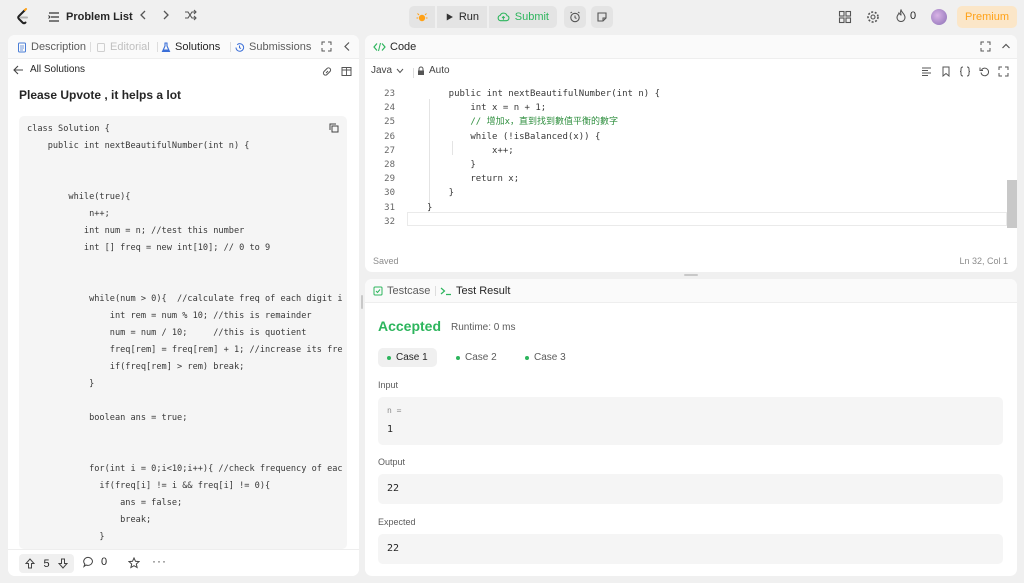  I want to click on expected-label: Expected, so click(397, 522).